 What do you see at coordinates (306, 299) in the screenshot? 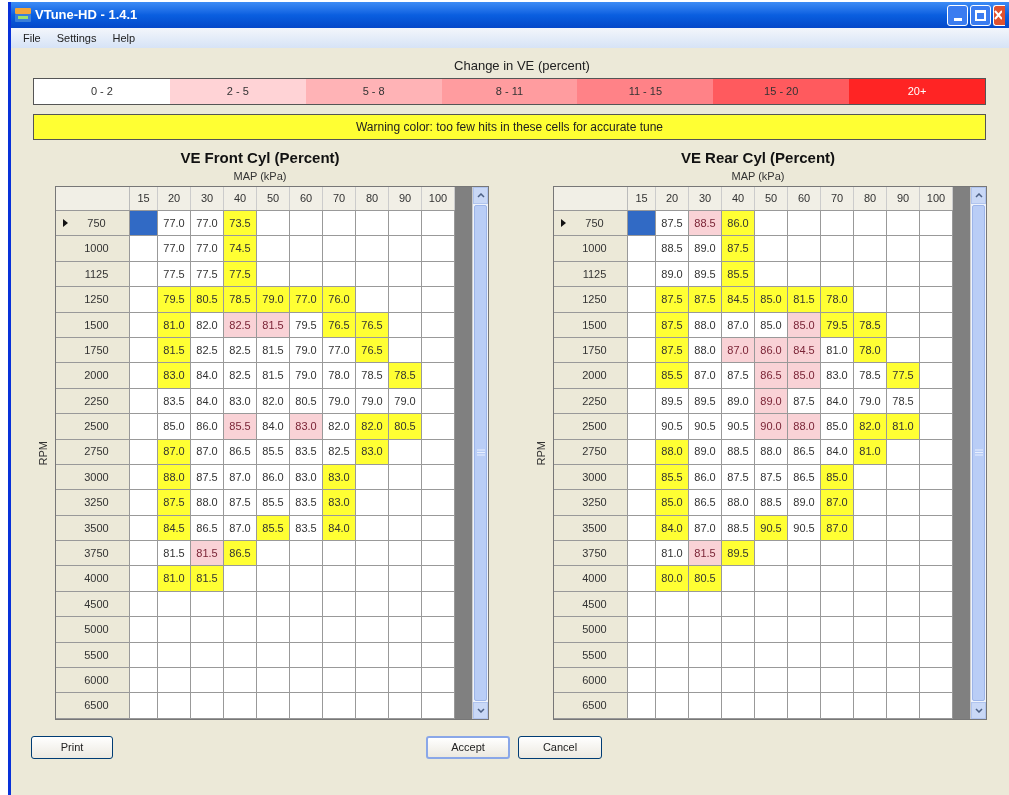
I see `table-cell: 77.0` at bounding box center [306, 299].